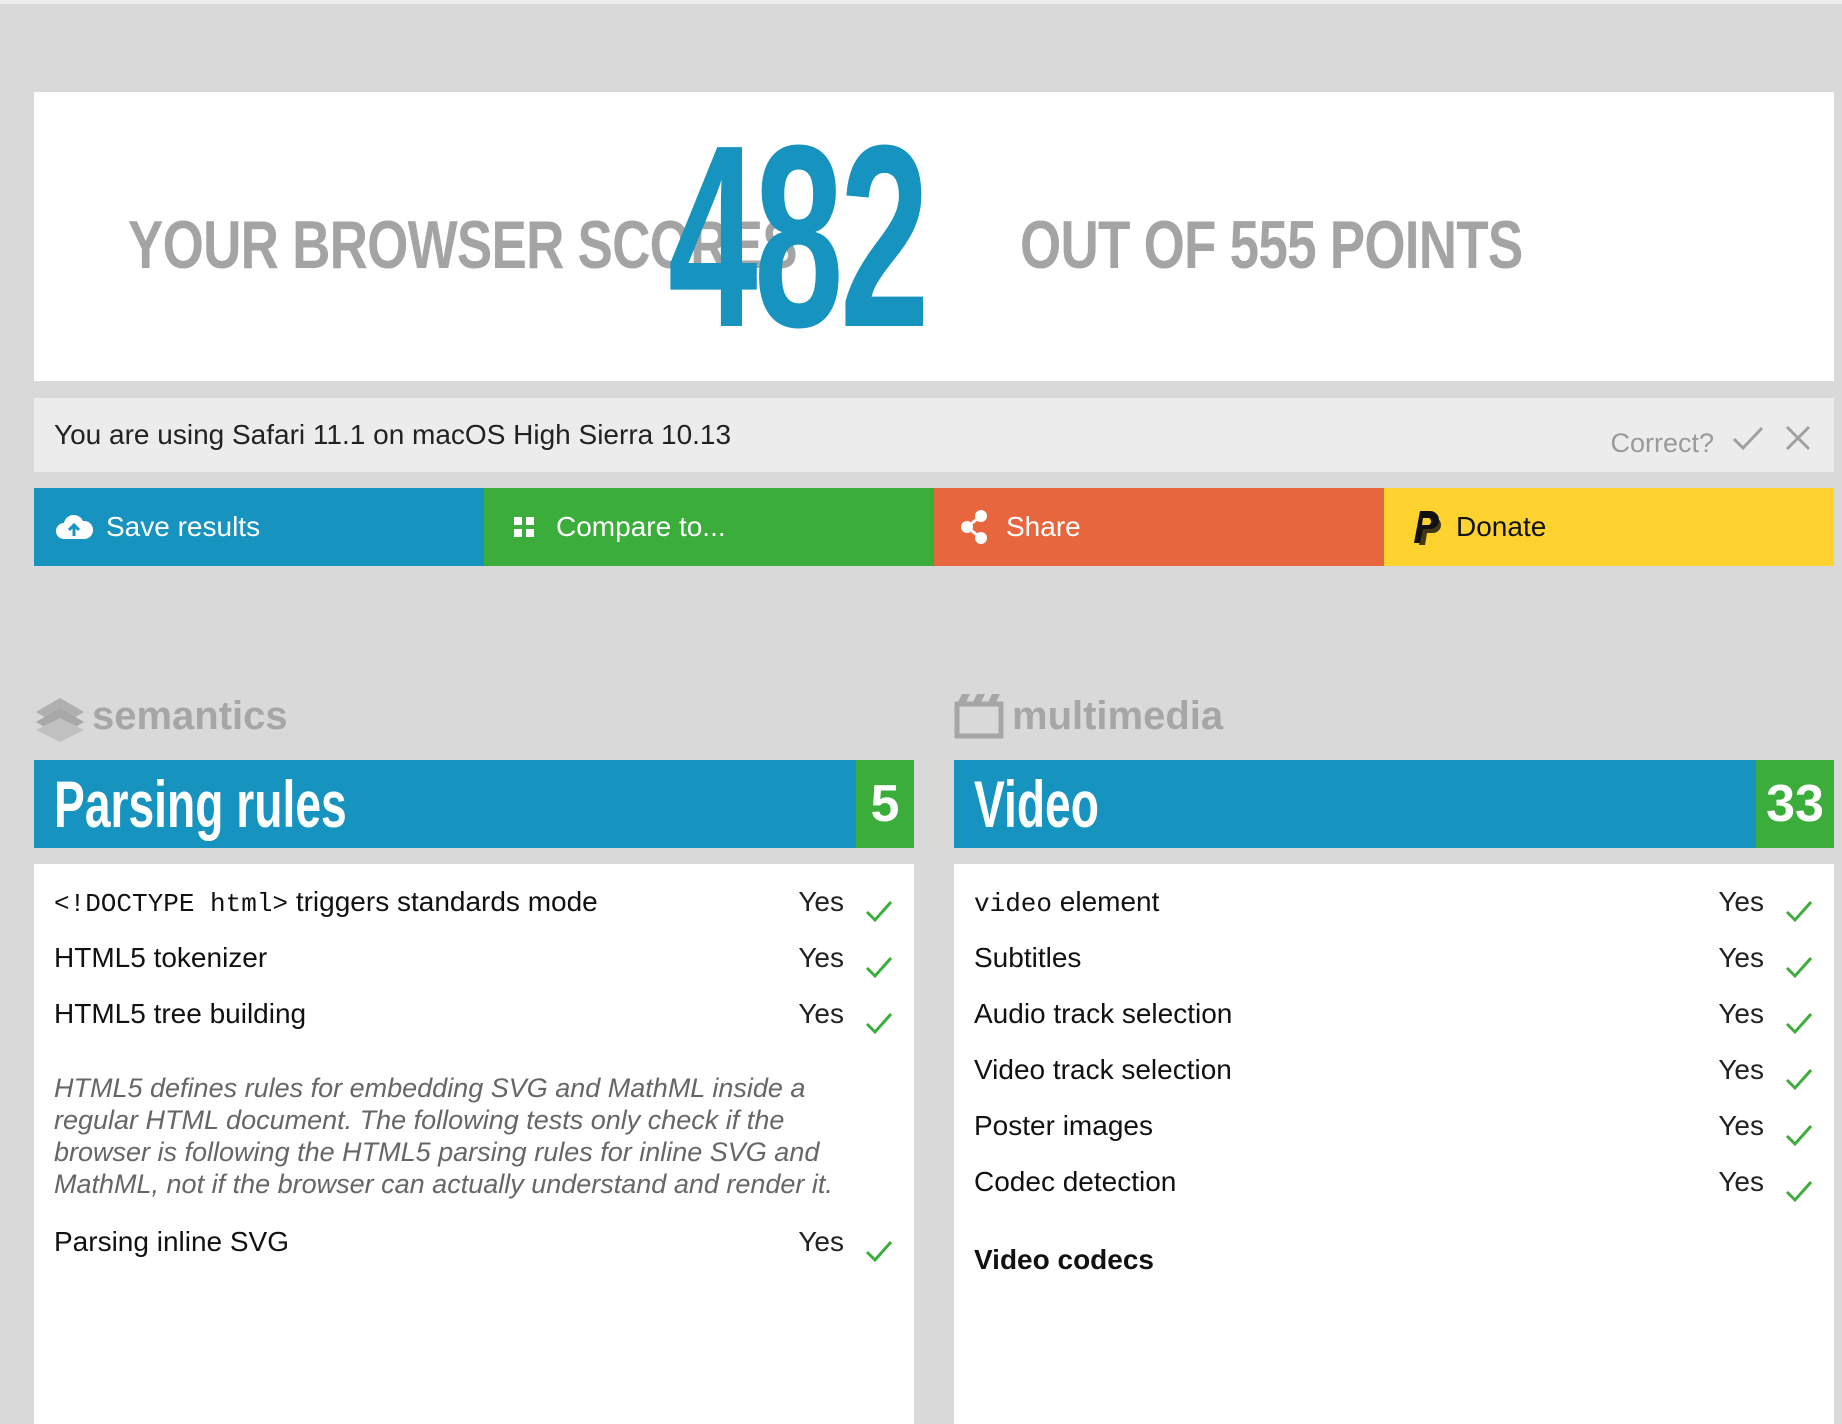 The width and height of the screenshot is (1842, 1424). I want to click on score-suffix: OUT OF 555 POINTS, so click(1271, 245).